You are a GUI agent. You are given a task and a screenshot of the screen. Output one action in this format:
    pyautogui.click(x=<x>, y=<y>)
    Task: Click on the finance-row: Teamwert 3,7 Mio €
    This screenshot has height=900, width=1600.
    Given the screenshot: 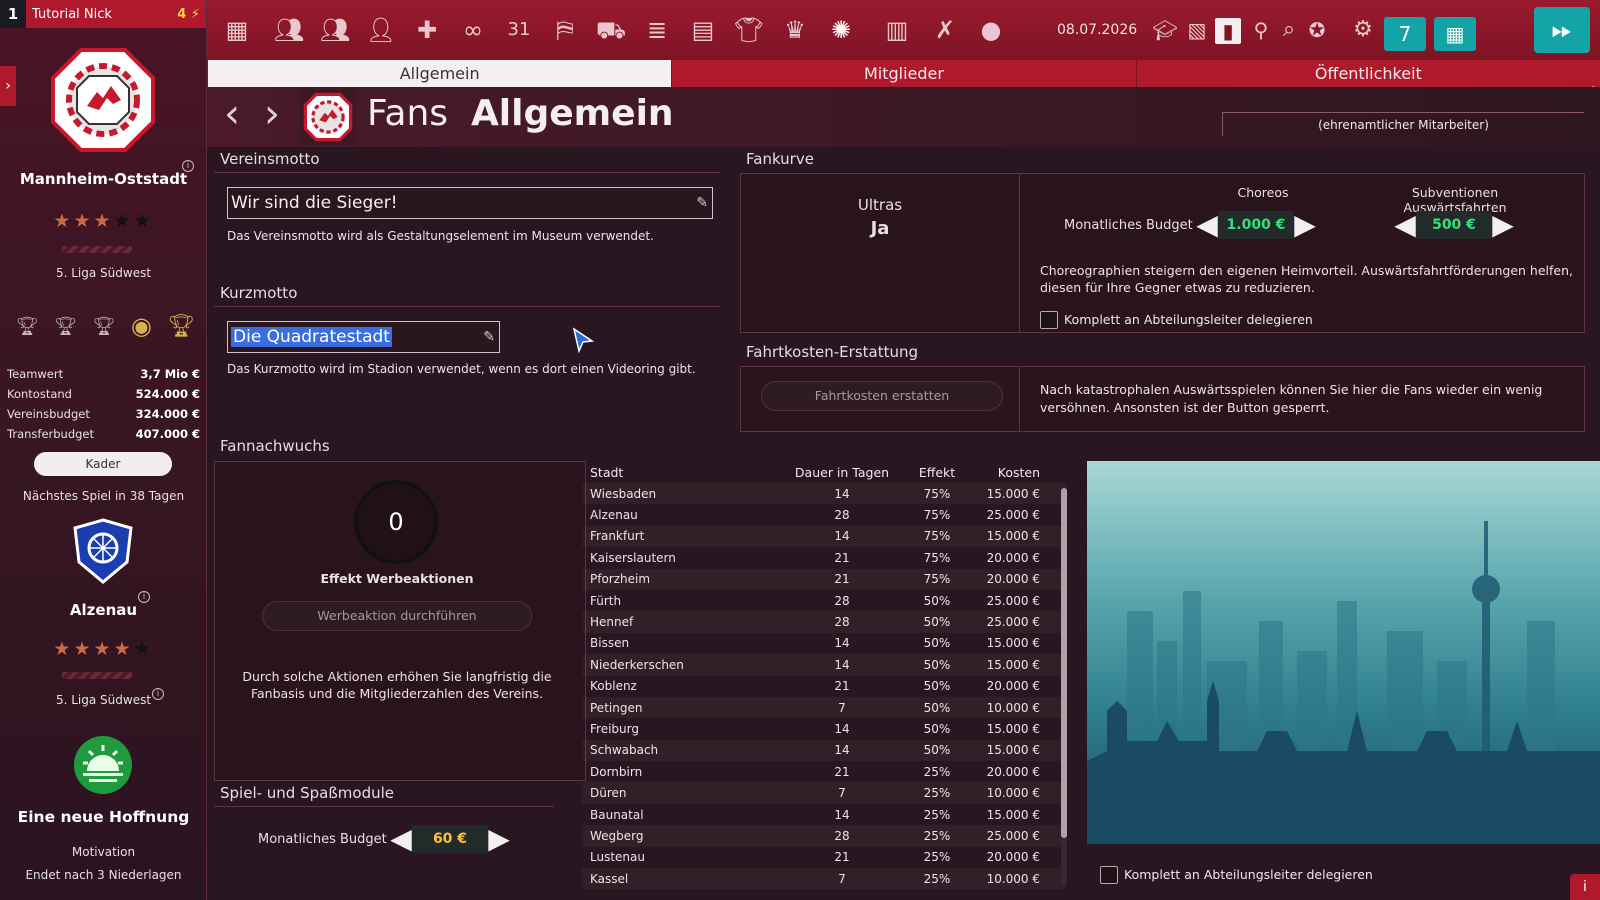 What is the action you would take?
    pyautogui.click(x=103, y=374)
    